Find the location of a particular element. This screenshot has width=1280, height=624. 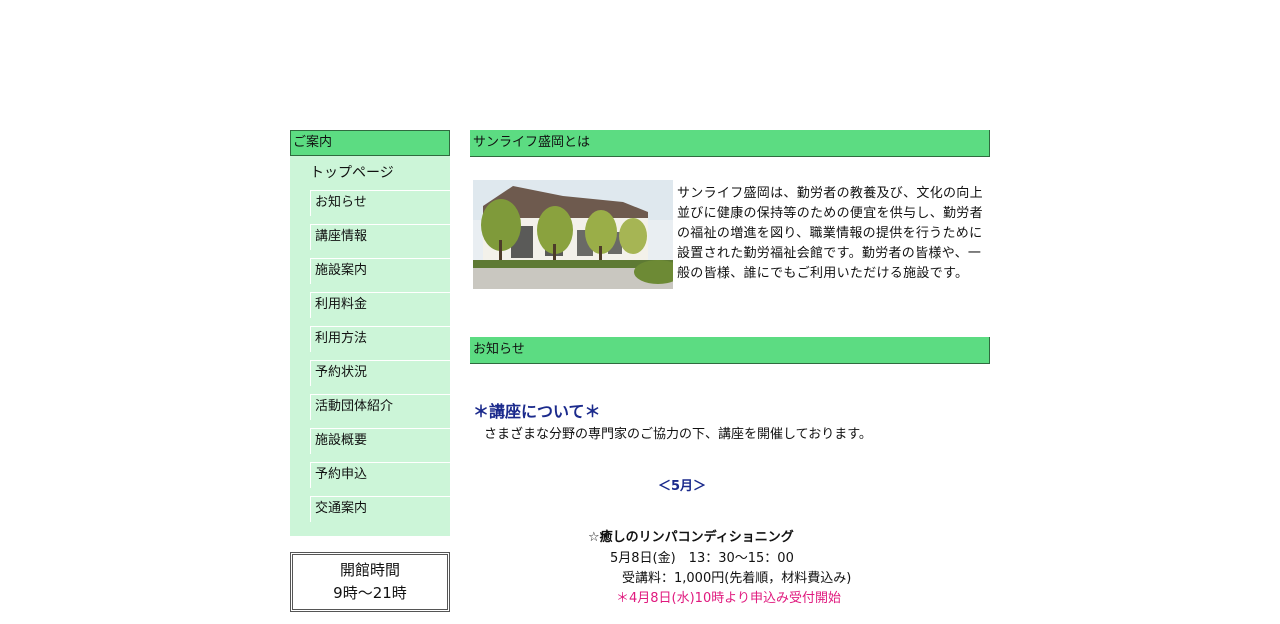

event-date: 5月8日(金) 13：30～15：00 is located at coordinates (702, 558).